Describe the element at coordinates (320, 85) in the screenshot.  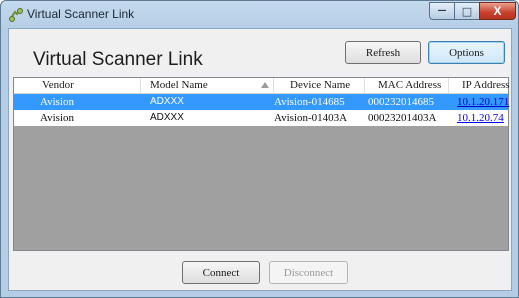
I see `column-header-device-name: Device Name` at that location.